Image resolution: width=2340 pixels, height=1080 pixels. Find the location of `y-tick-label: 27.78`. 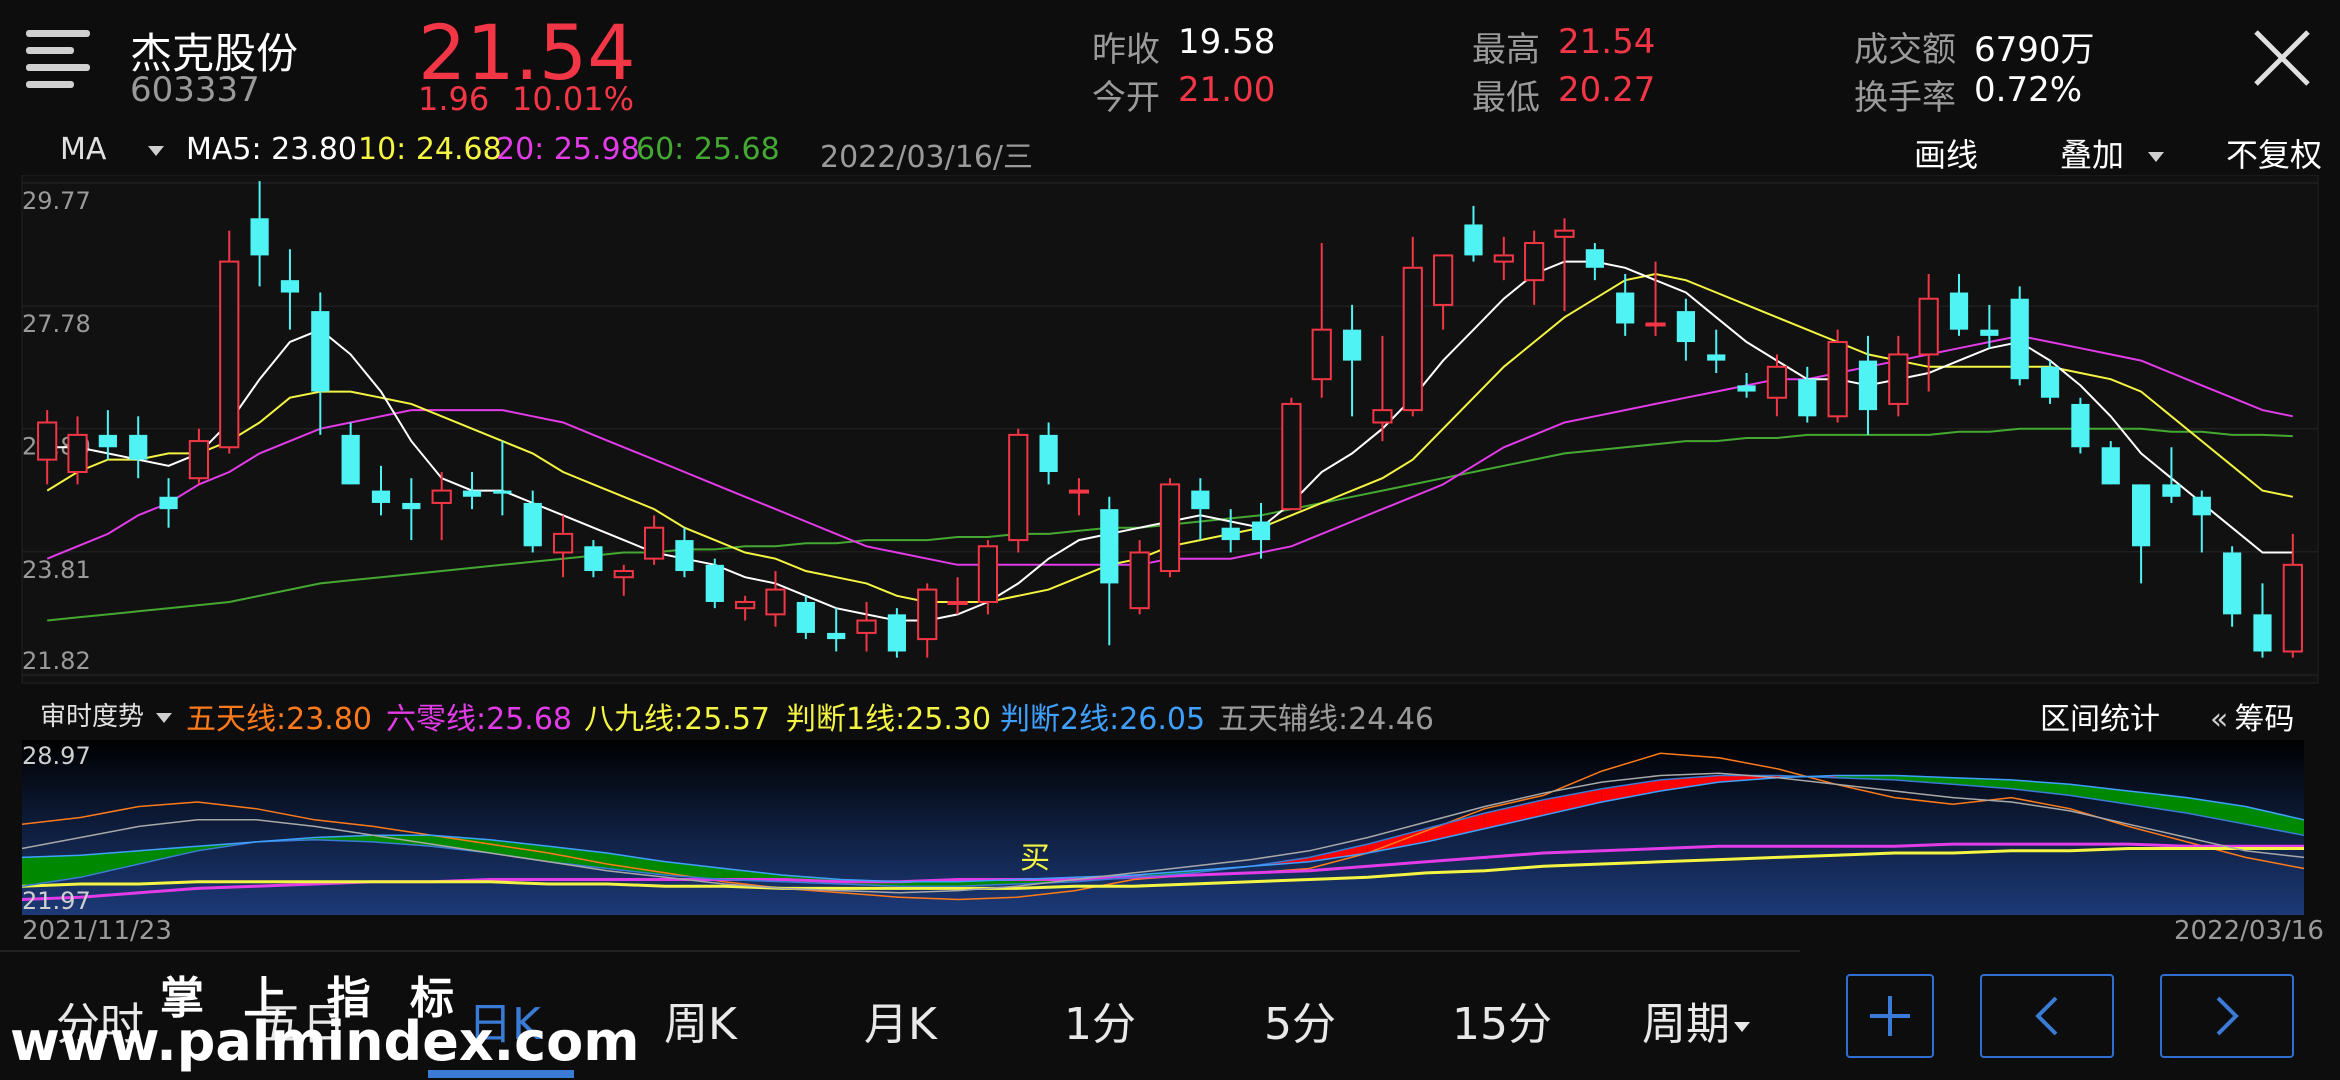

y-tick-label: 27.78 is located at coordinates (56, 324).